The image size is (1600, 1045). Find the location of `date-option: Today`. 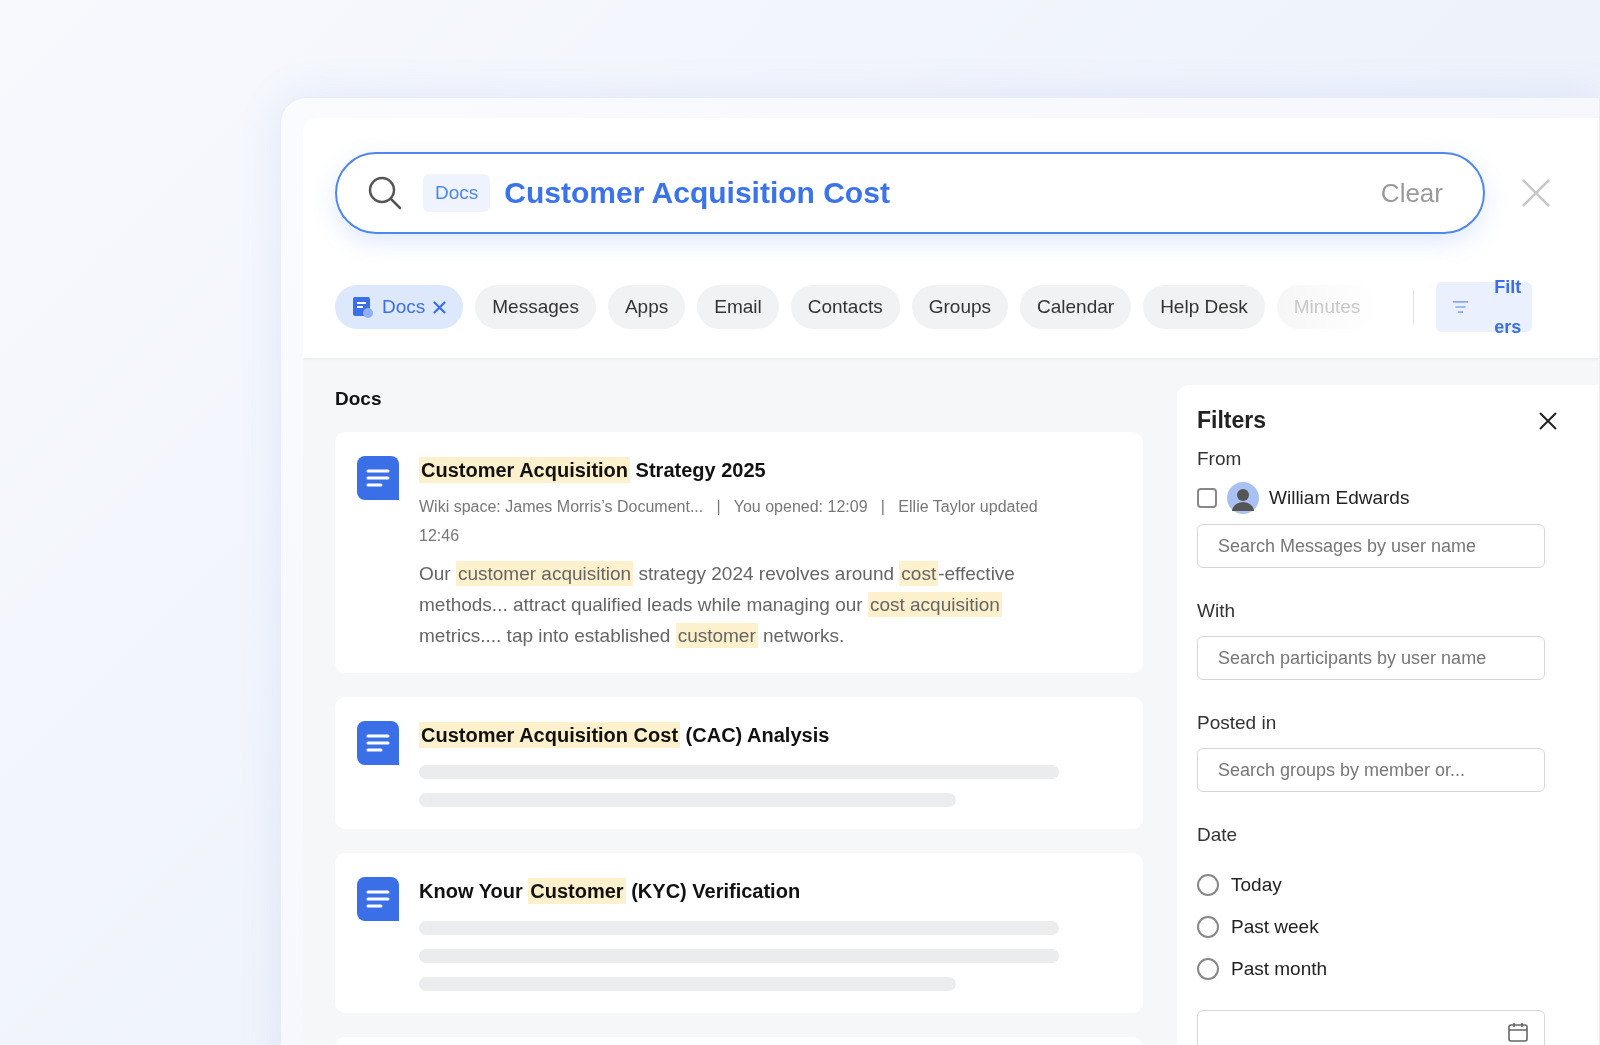

date-option: Today is located at coordinates (1388, 885).